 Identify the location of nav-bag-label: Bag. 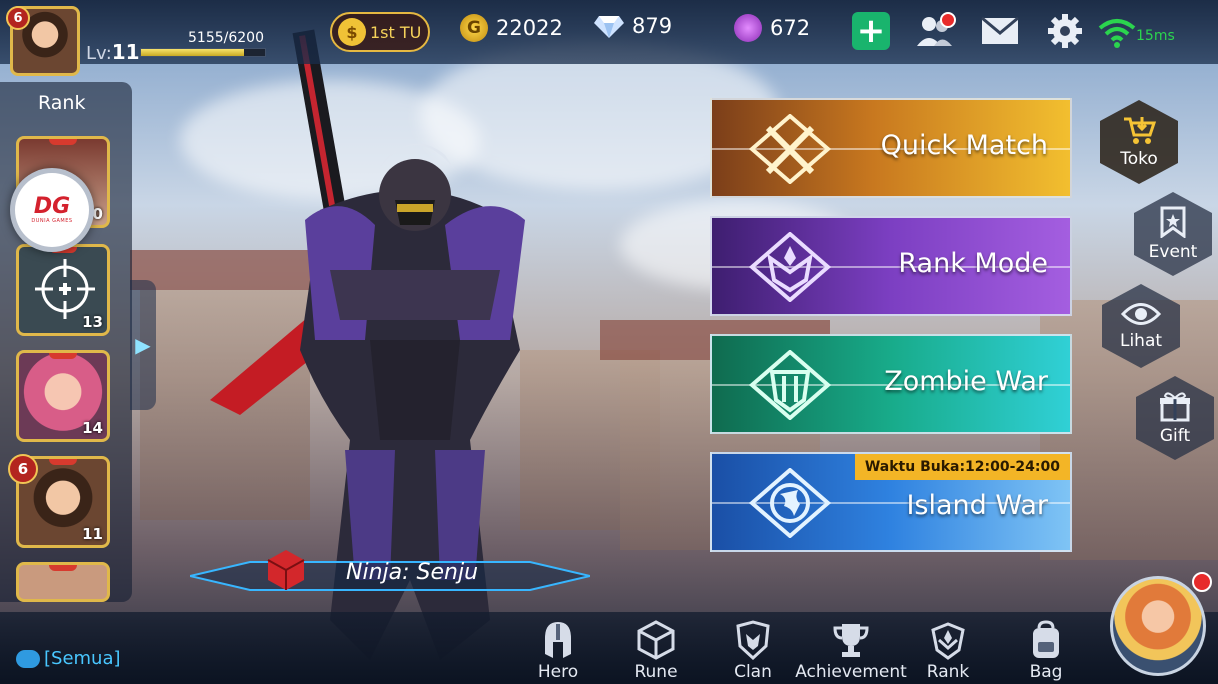
(1046, 672).